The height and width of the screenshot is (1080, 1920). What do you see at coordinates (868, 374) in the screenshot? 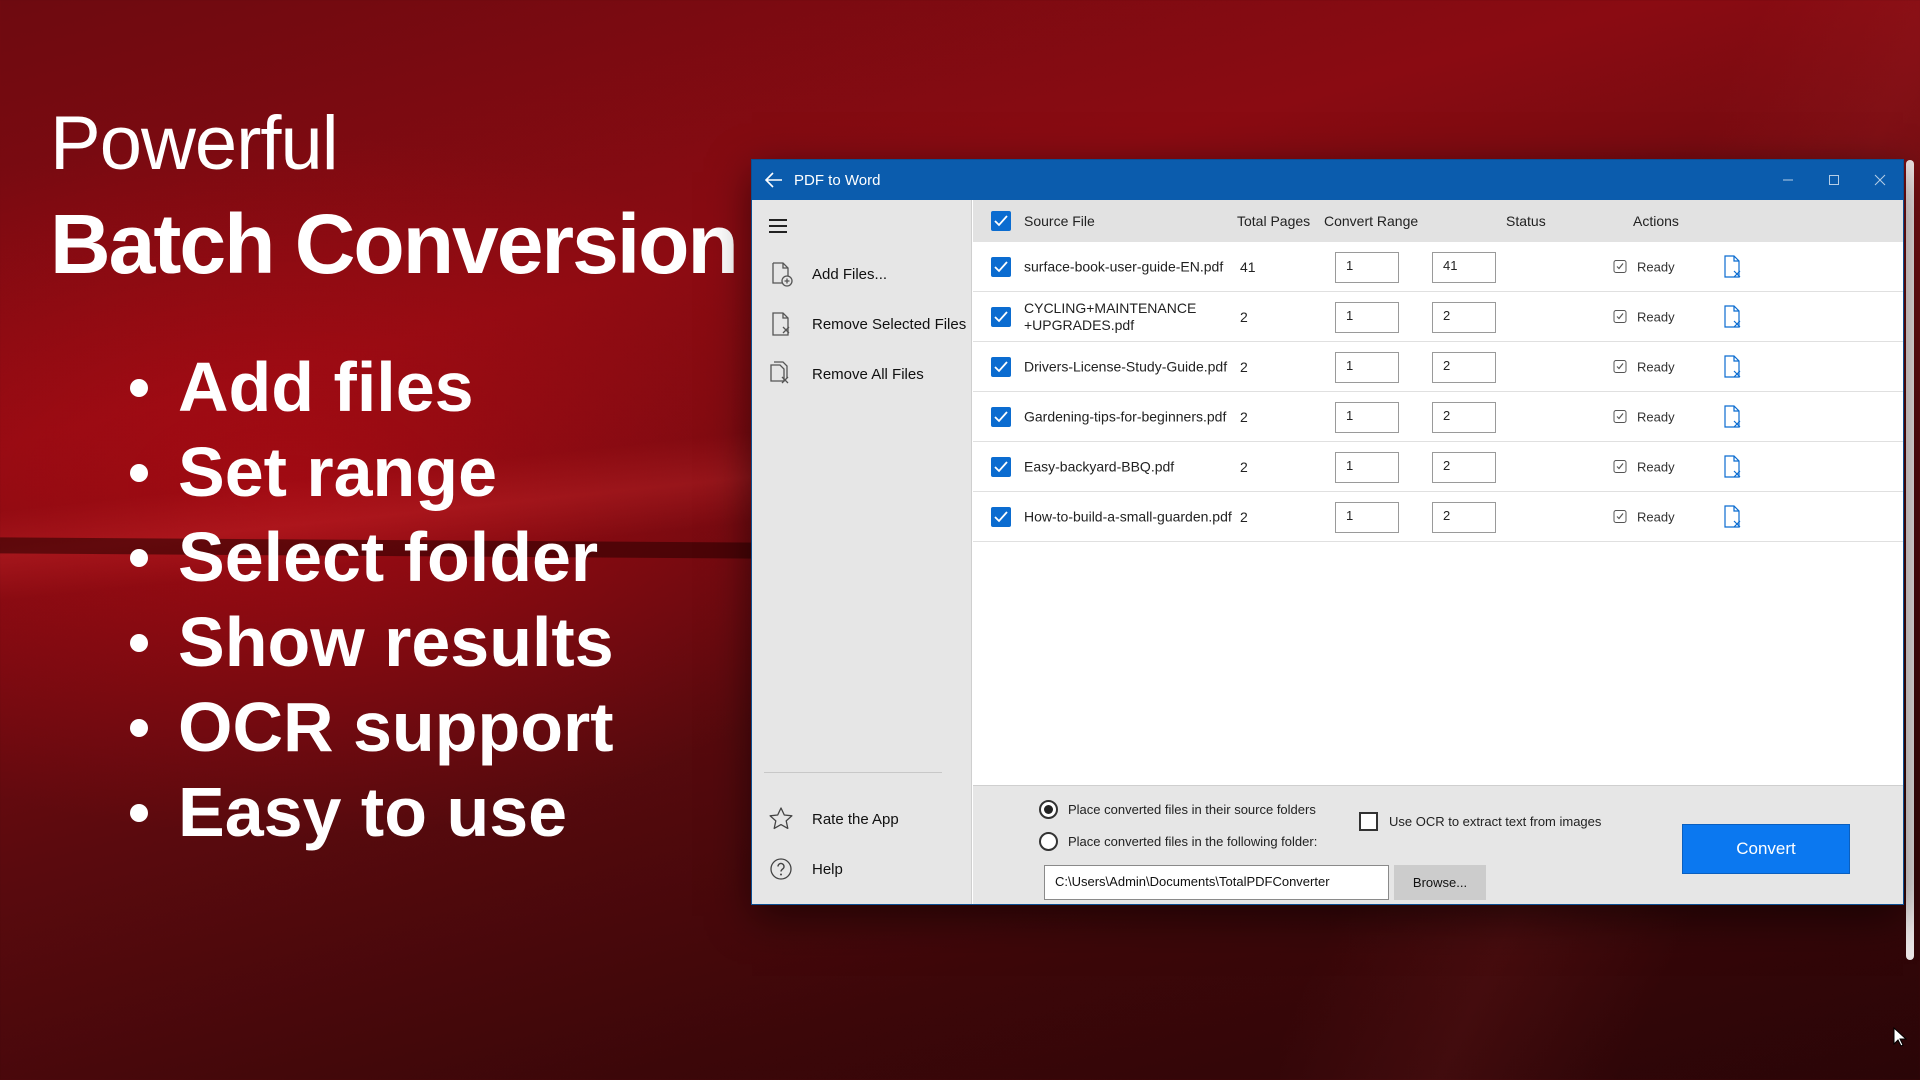
I see `sidebar-item-label: Remove All Files` at bounding box center [868, 374].